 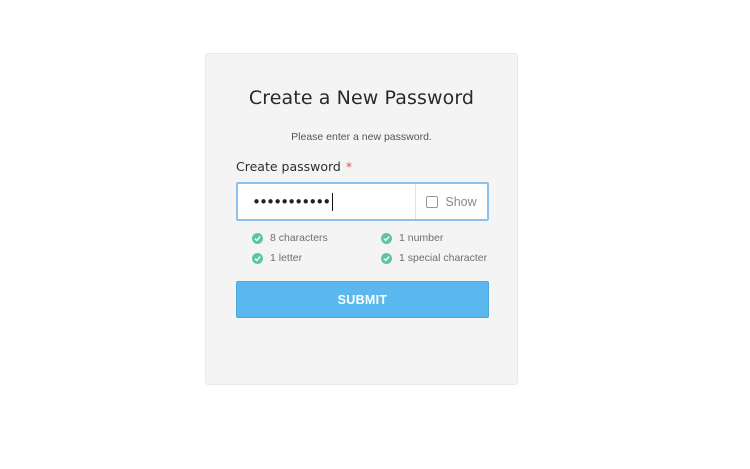 I want to click on requirement-label: 1 special character, so click(x=443, y=258).